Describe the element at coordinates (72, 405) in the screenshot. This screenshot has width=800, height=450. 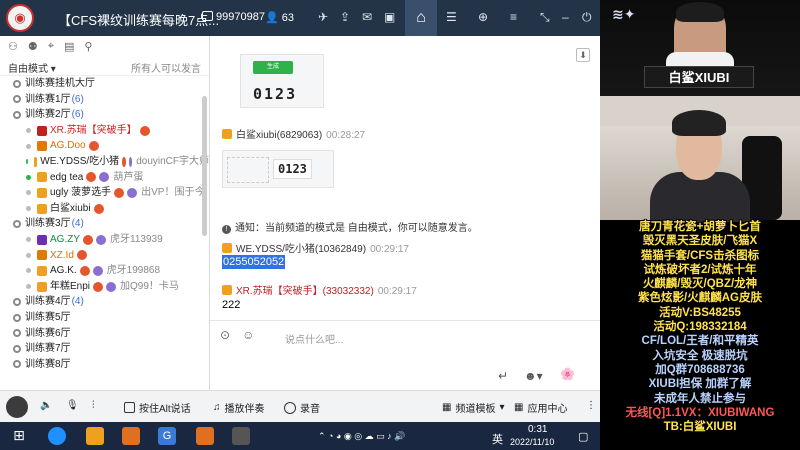
I see `mic-icon: 🎙` at that location.